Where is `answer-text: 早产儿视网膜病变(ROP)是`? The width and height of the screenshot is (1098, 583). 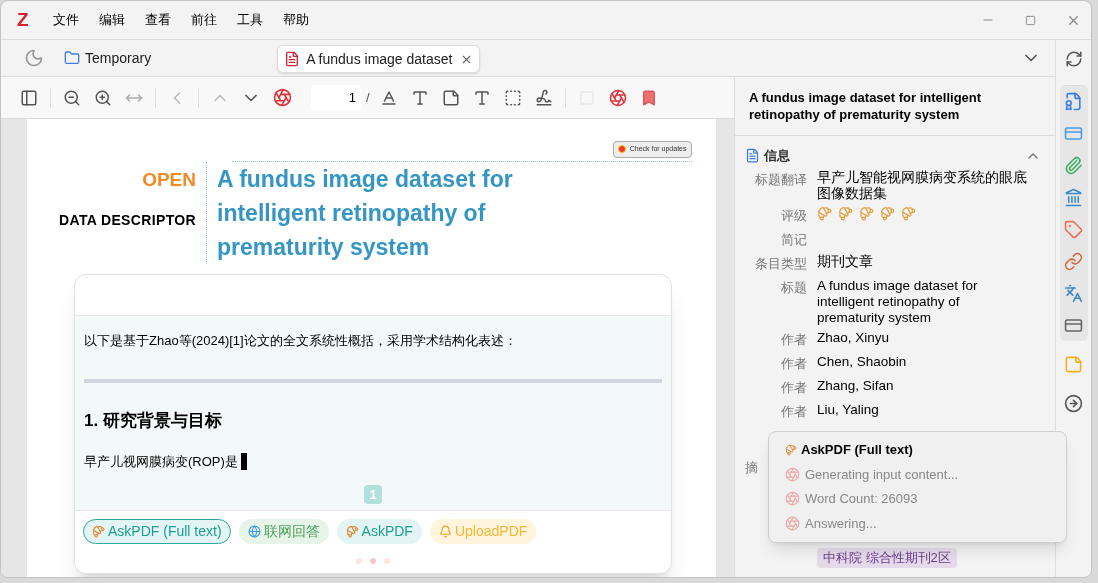 answer-text: 早产儿视网膜病变(ROP)是 is located at coordinates (161, 462).